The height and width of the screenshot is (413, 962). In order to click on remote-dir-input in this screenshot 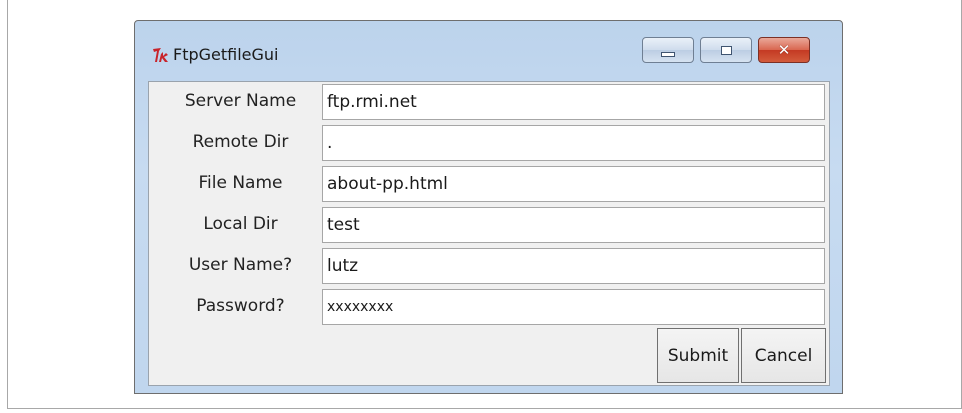, I will do `click(573, 143)`.